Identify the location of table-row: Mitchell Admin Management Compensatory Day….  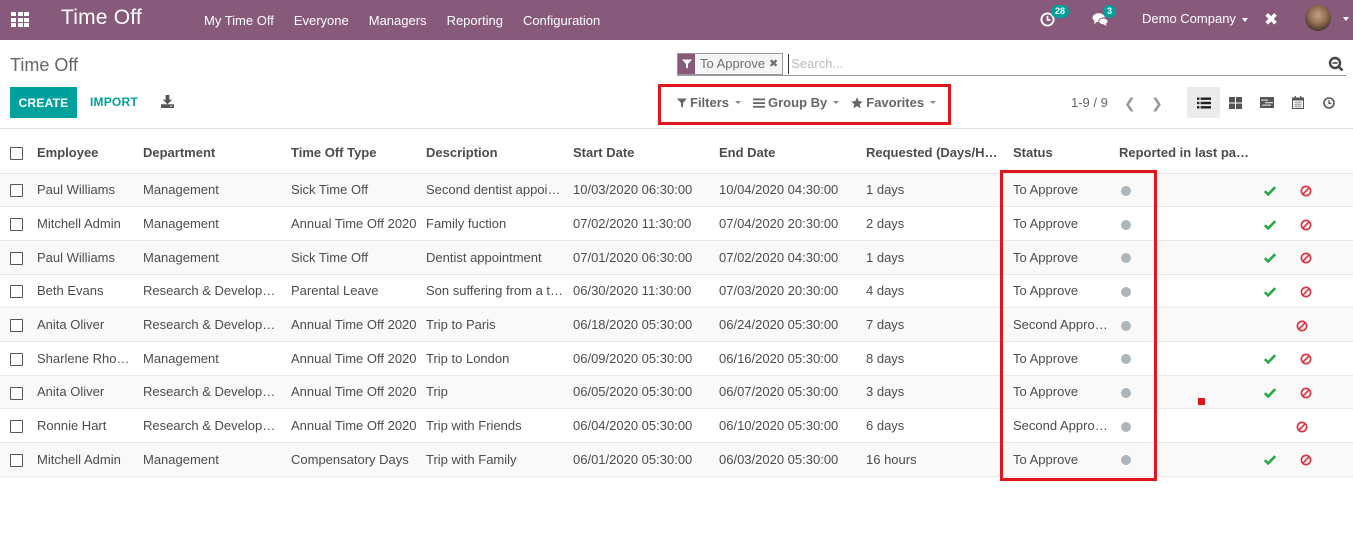
(676, 459).